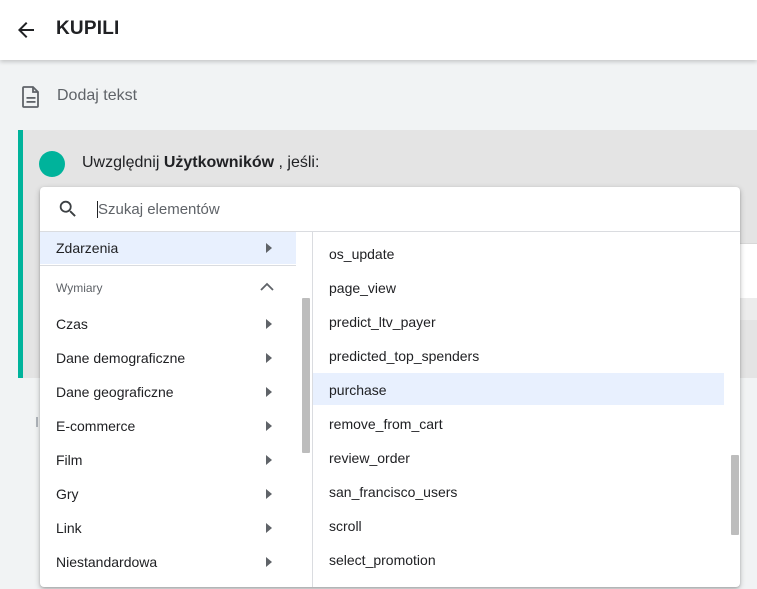 The width and height of the screenshot is (757, 589). I want to click on event-label: purchase, so click(358, 390).